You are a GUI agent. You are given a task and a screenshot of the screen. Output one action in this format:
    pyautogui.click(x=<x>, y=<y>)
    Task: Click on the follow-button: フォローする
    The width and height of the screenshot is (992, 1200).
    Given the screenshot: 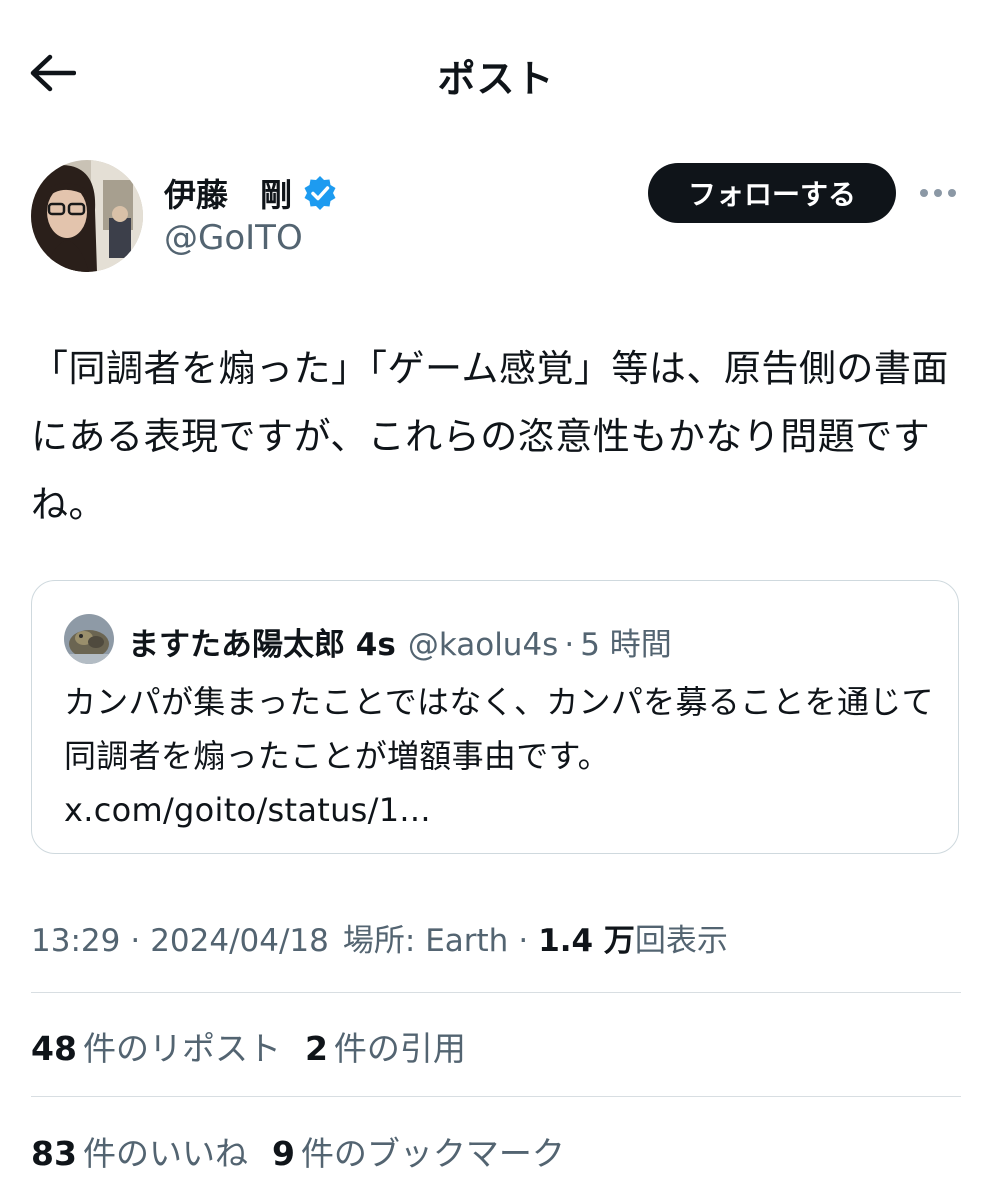 What is the action you would take?
    pyautogui.click(x=772, y=193)
    